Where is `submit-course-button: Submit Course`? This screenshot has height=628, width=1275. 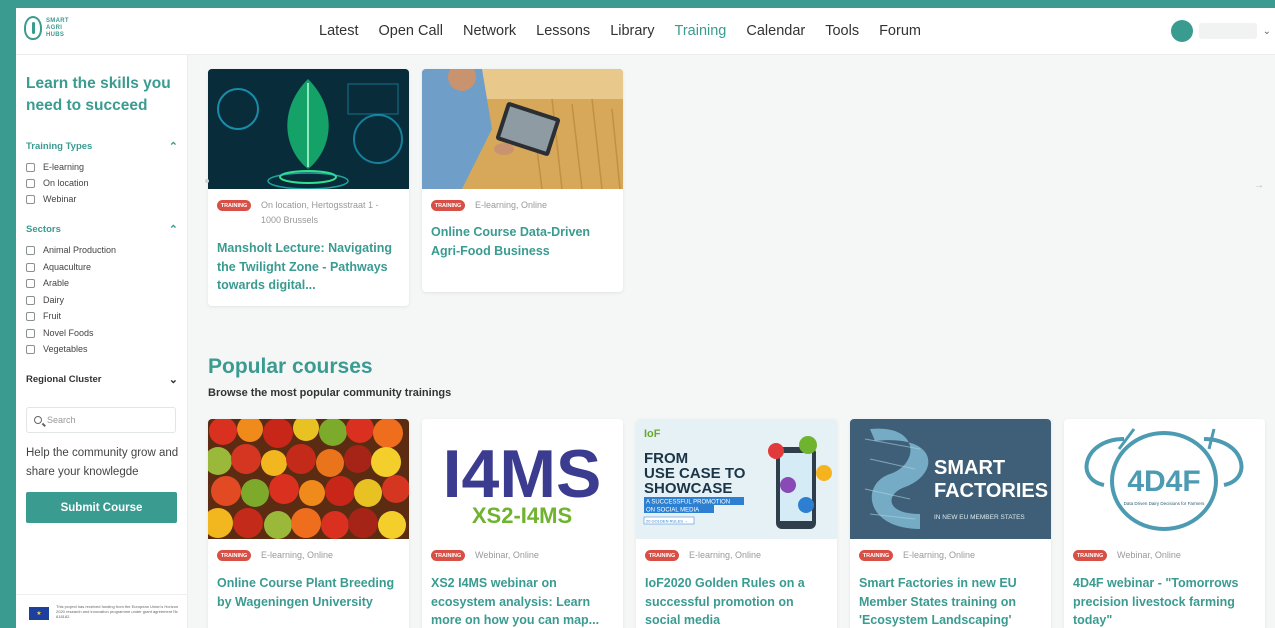
submit-course-button: Submit Course is located at coordinates (101, 507).